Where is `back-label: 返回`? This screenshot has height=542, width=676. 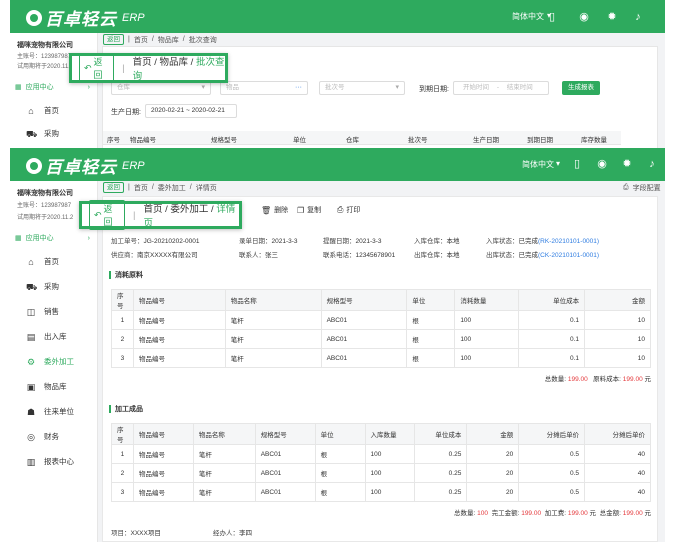
back-label: 返回 is located at coordinates (98, 68).